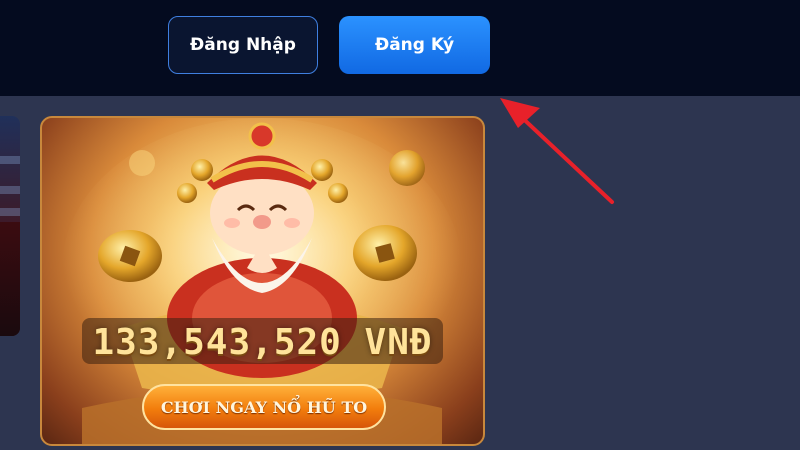 The image size is (800, 450). What do you see at coordinates (243, 45) in the screenshot?
I see `login-button: Đăng Nhập` at bounding box center [243, 45].